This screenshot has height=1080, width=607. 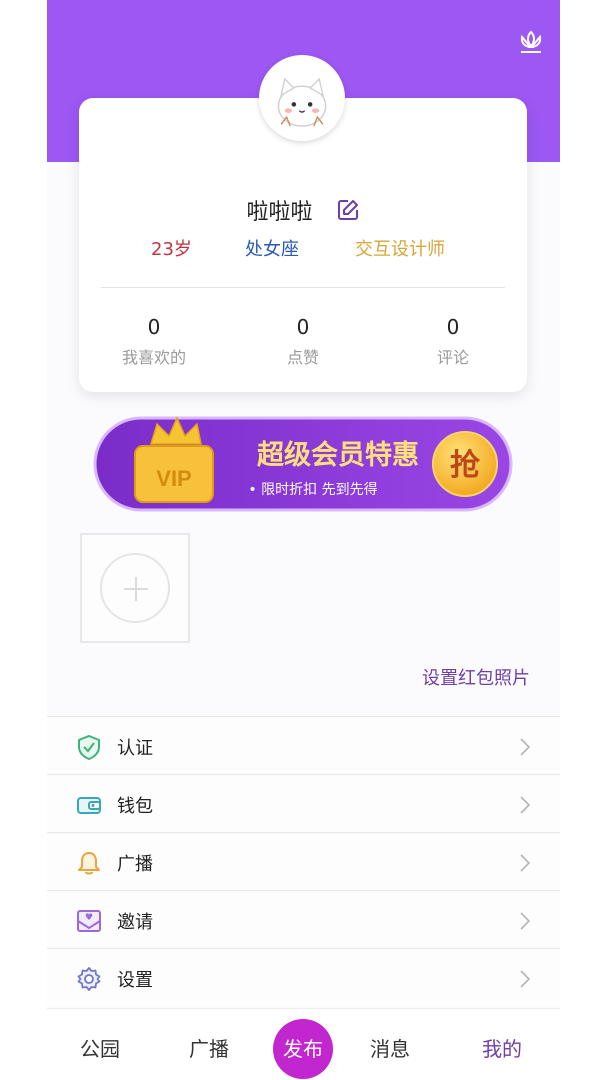 I want to click on card-divider, so click(x=303, y=287).